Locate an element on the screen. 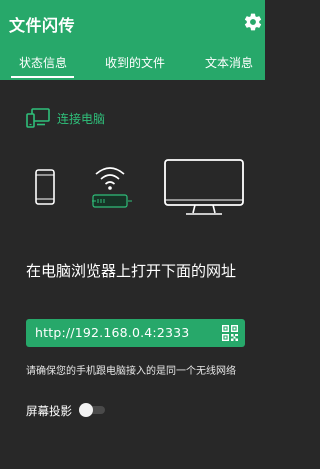 This screenshot has height=469, width=320. toggle-thumb is located at coordinates (86, 410).